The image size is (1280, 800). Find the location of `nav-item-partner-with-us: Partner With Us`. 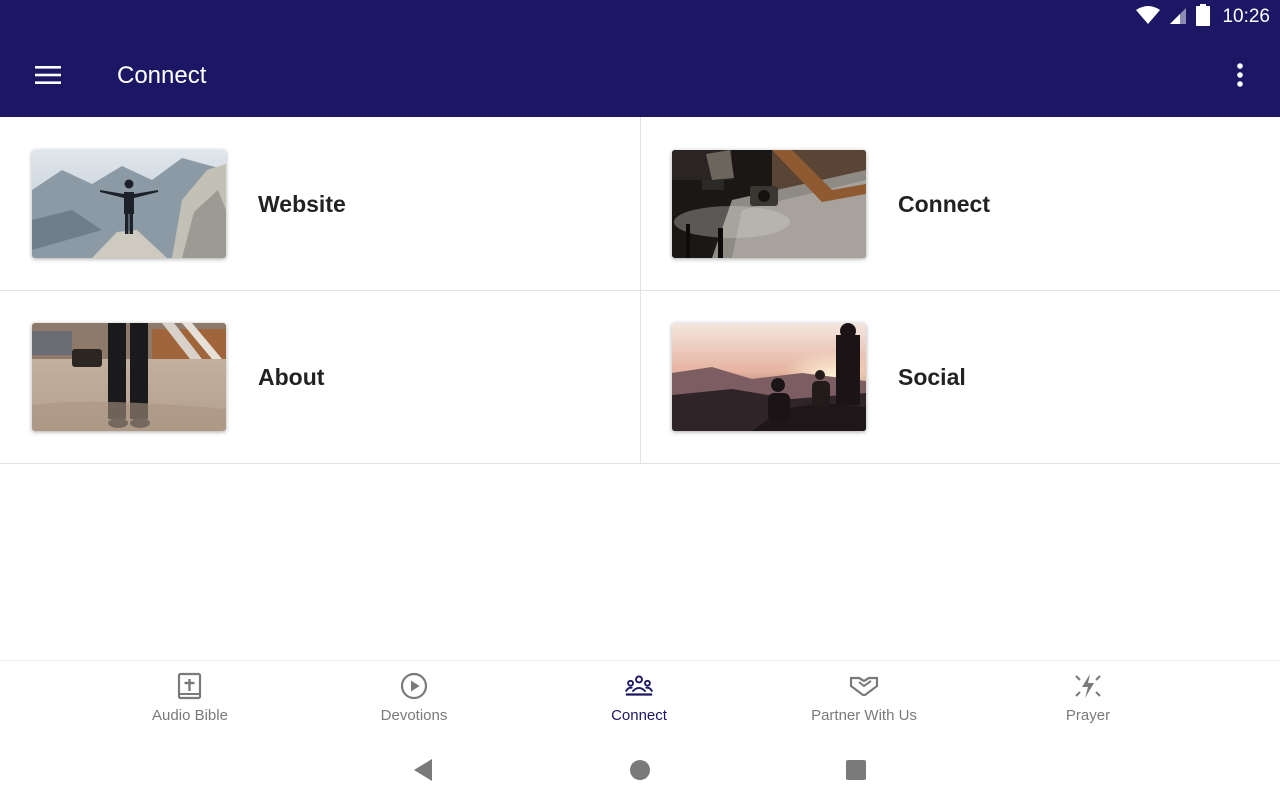

nav-item-partner-with-us: Partner With Us is located at coordinates (864, 702).